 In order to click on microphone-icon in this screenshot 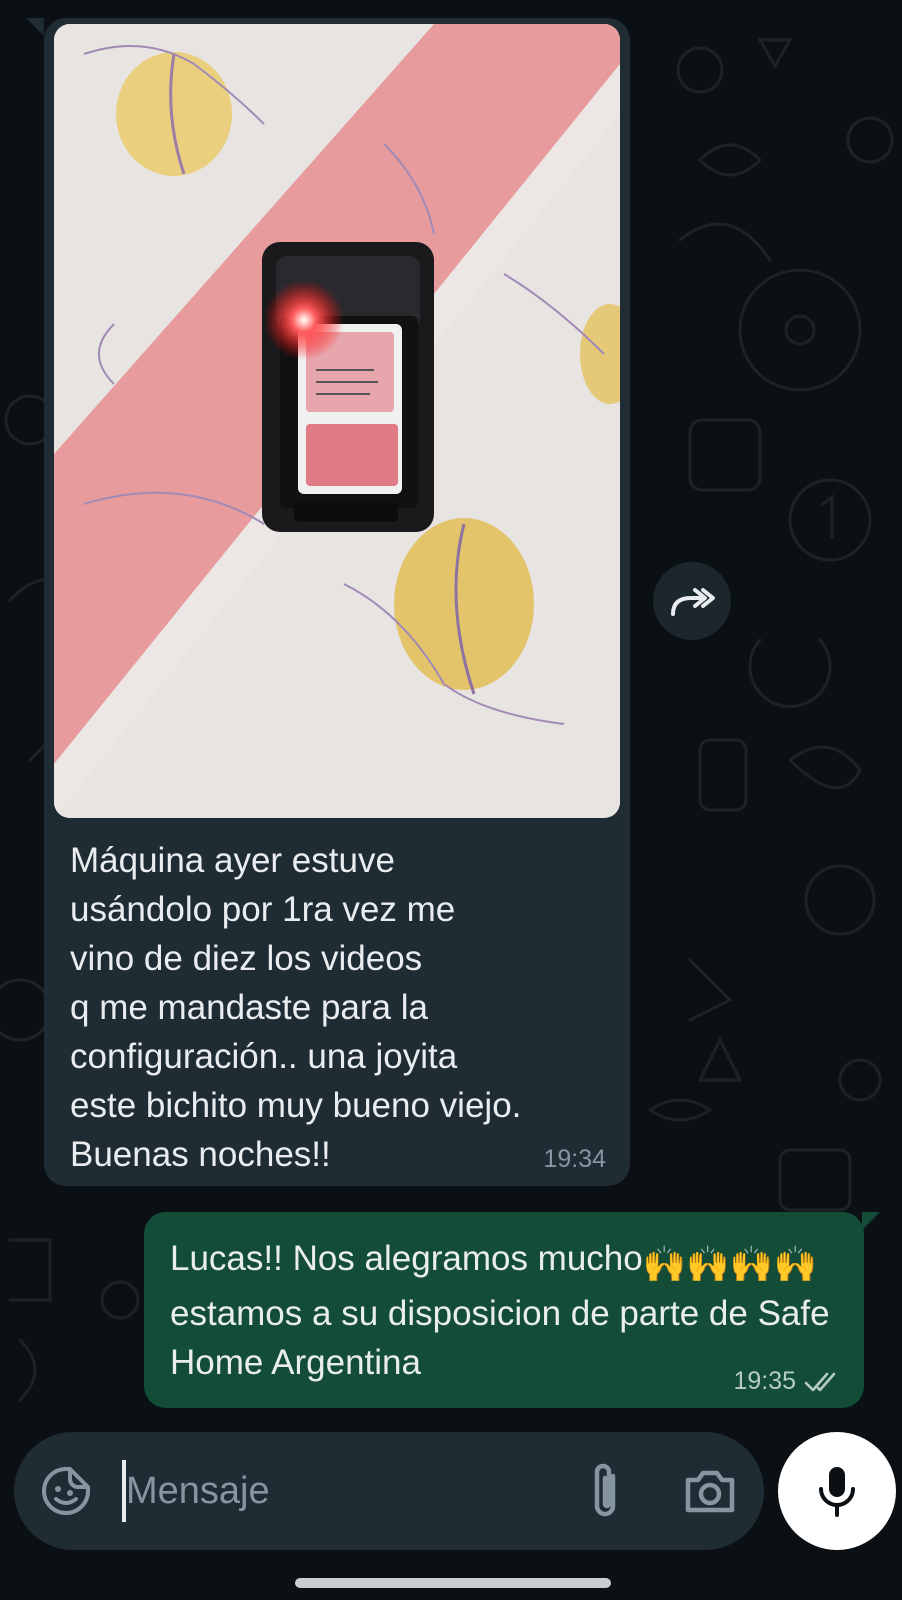, I will do `click(837, 1492)`.